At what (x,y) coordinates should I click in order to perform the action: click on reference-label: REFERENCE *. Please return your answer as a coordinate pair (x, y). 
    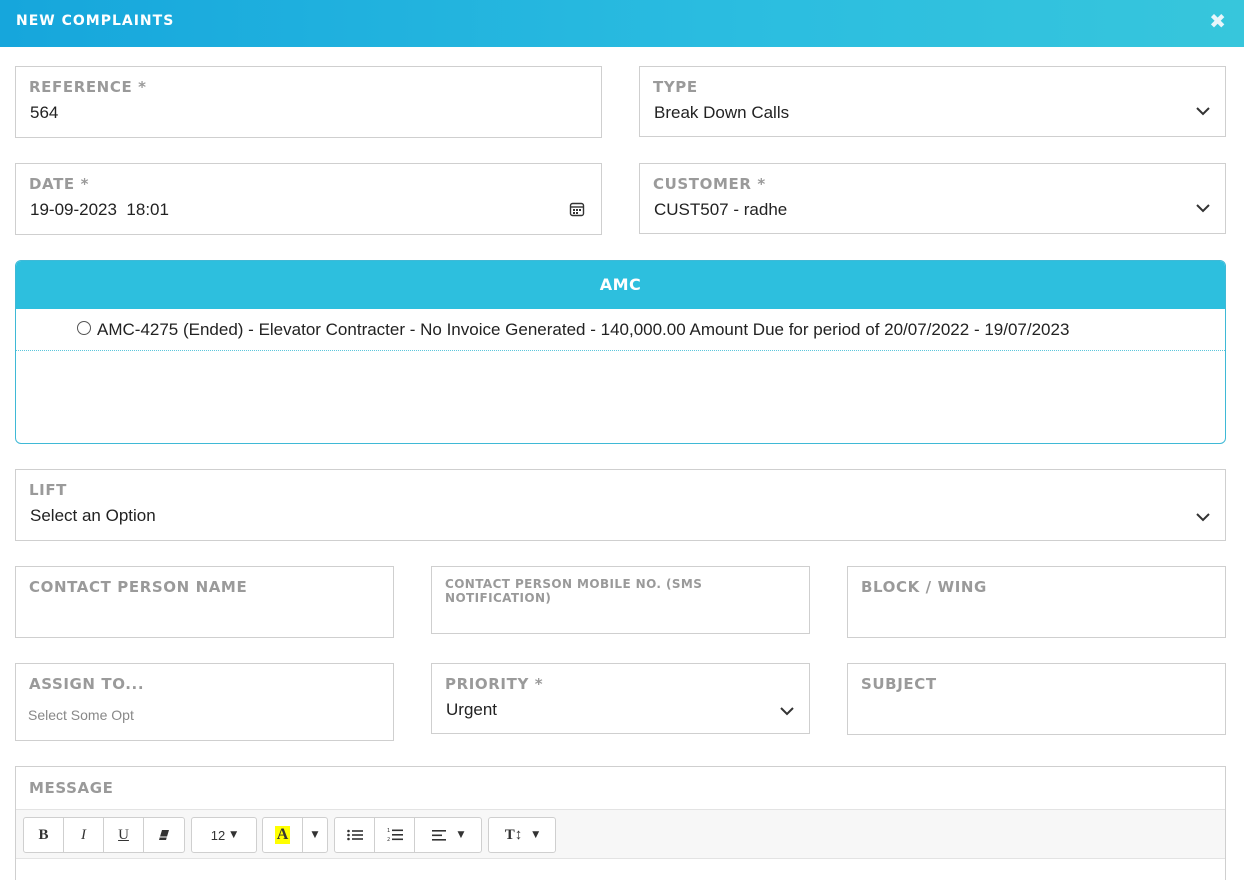
    Looking at the image, I should click on (88, 87).